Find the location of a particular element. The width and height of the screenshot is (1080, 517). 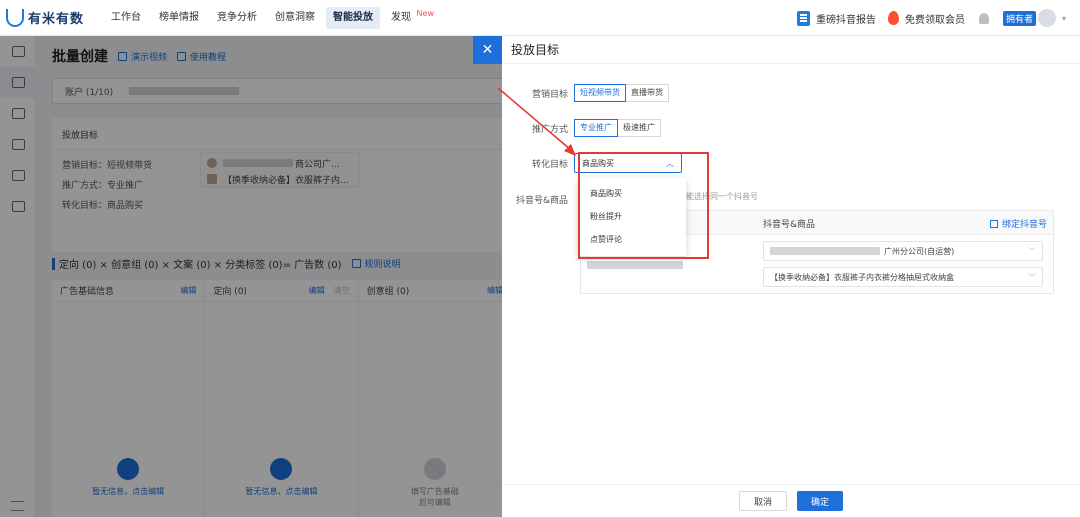

close-icon: ✕ is located at coordinates (487, 50).